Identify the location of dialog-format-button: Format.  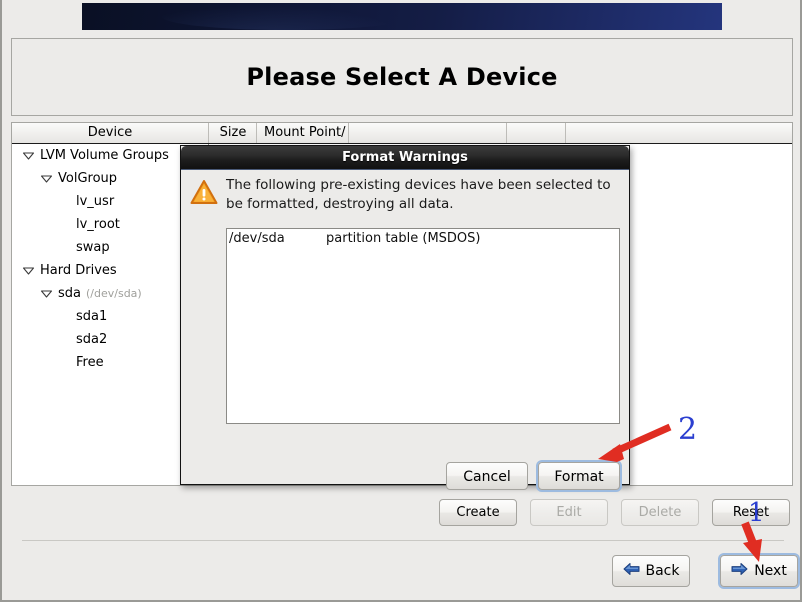
(579, 476).